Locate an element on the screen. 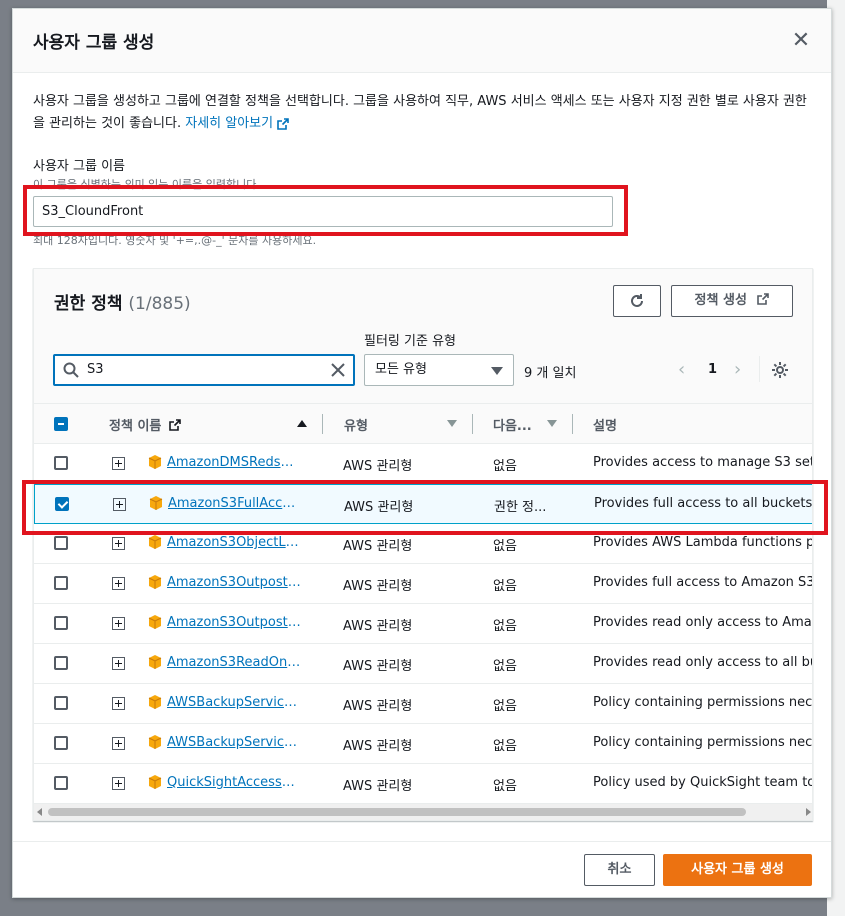  policy-description: Provides read only access to all buc is located at coordinates (703, 662).